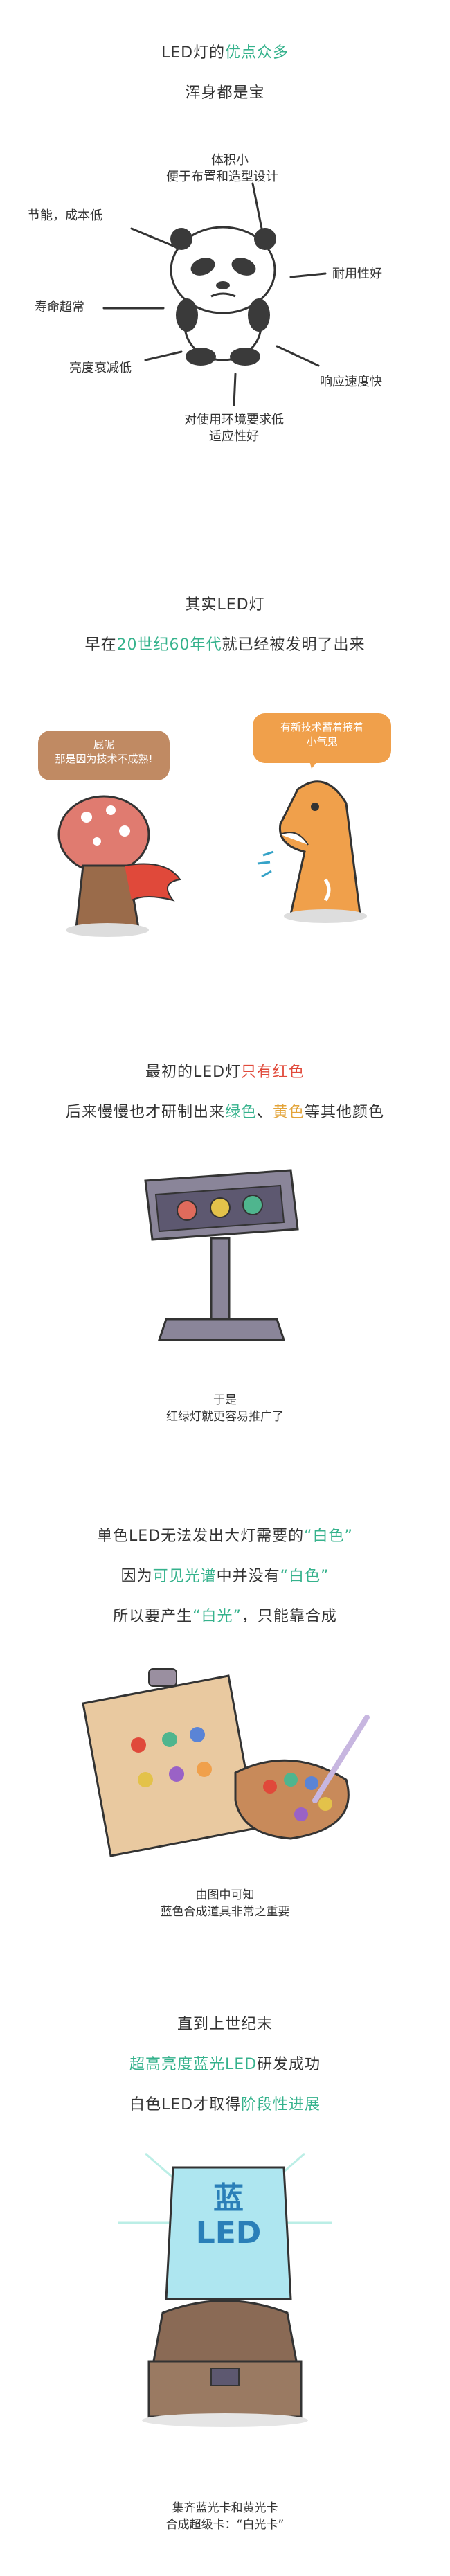 The width and height of the screenshot is (450, 2576). What do you see at coordinates (169, 645) in the screenshot?
I see `year-highlight: 20世纪60年代` at bounding box center [169, 645].